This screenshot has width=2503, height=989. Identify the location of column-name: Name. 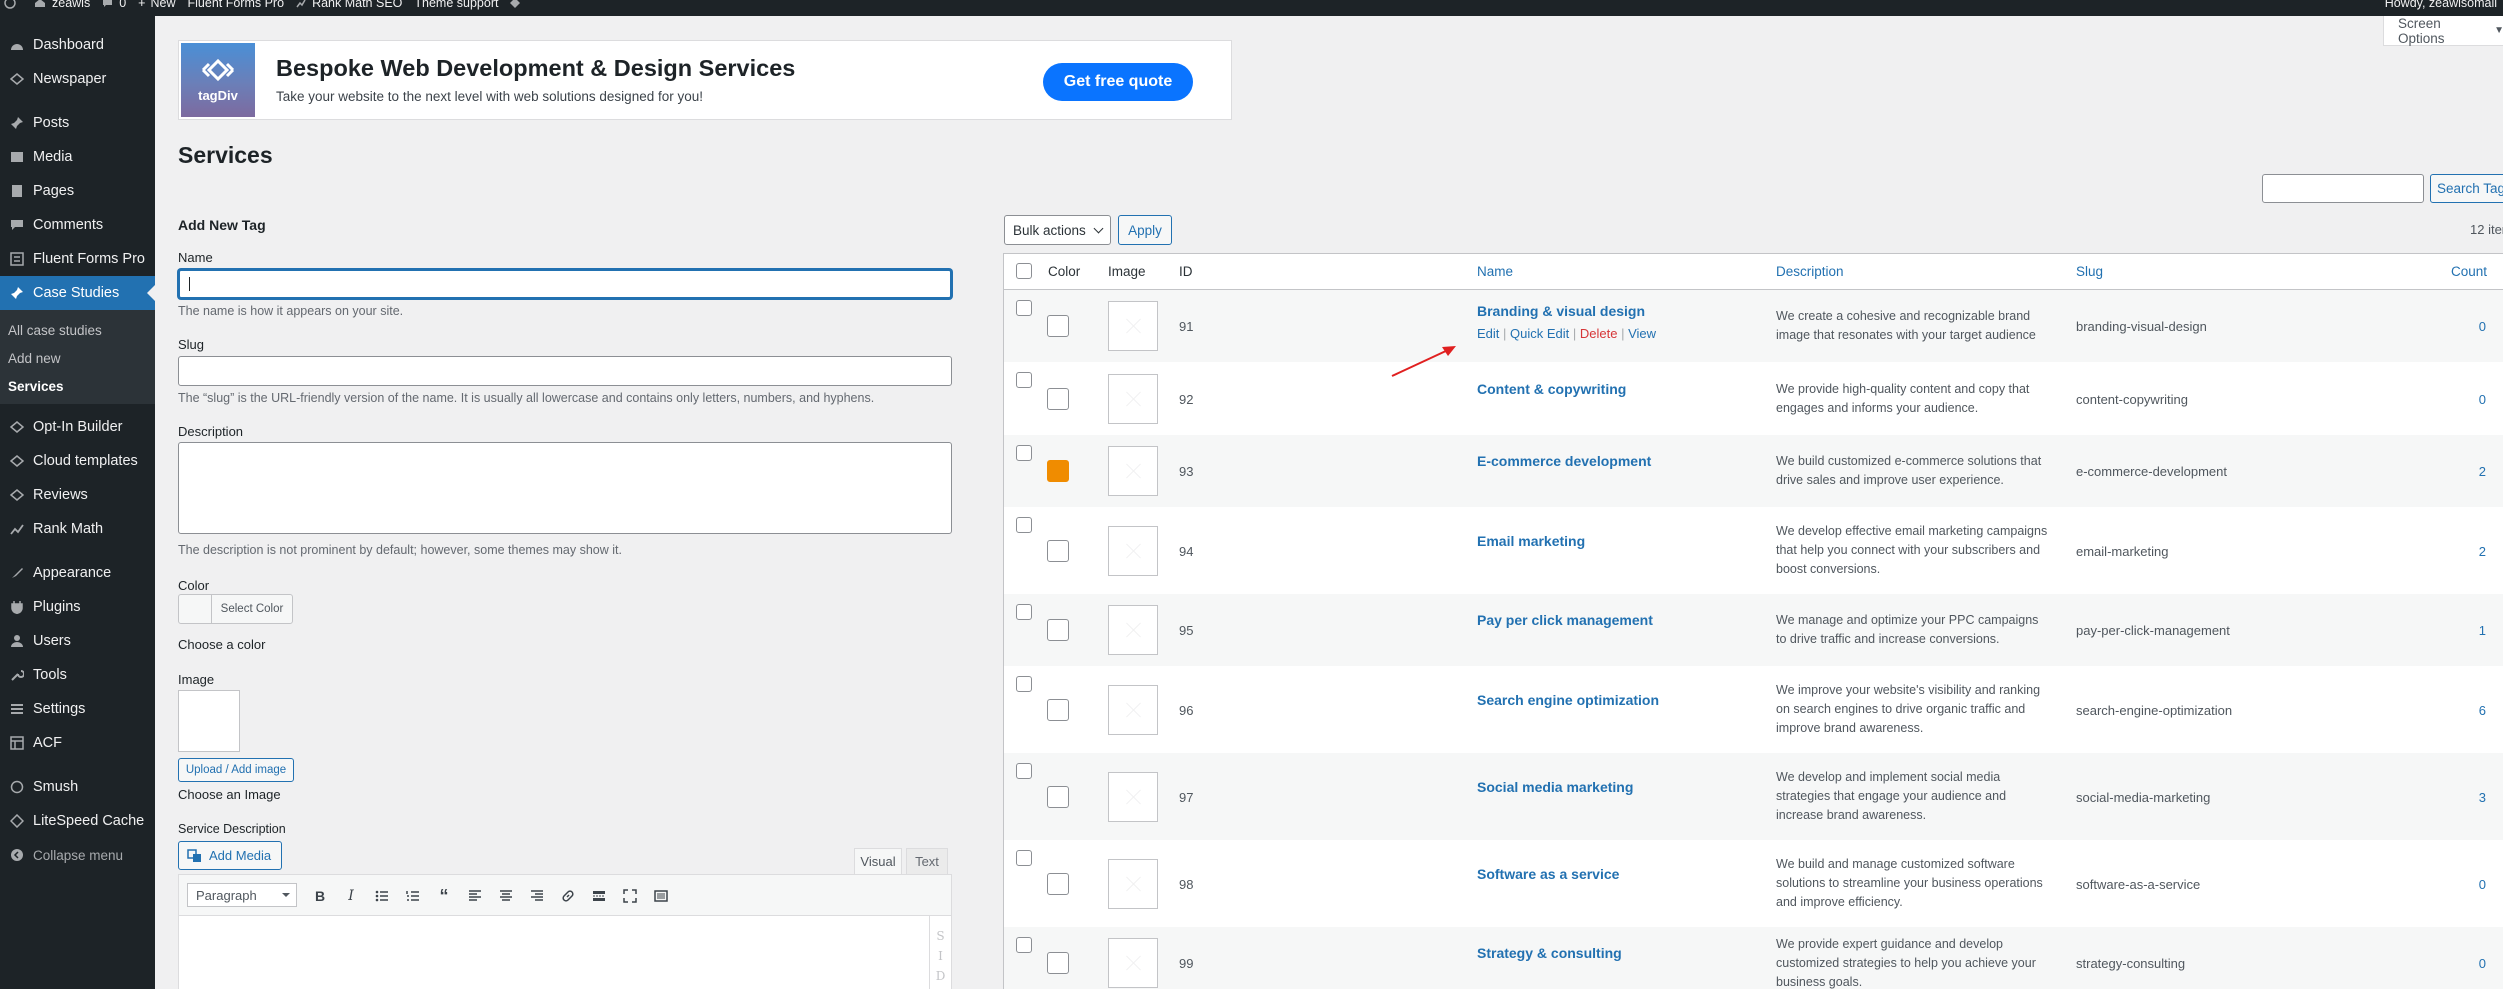
(1495, 271).